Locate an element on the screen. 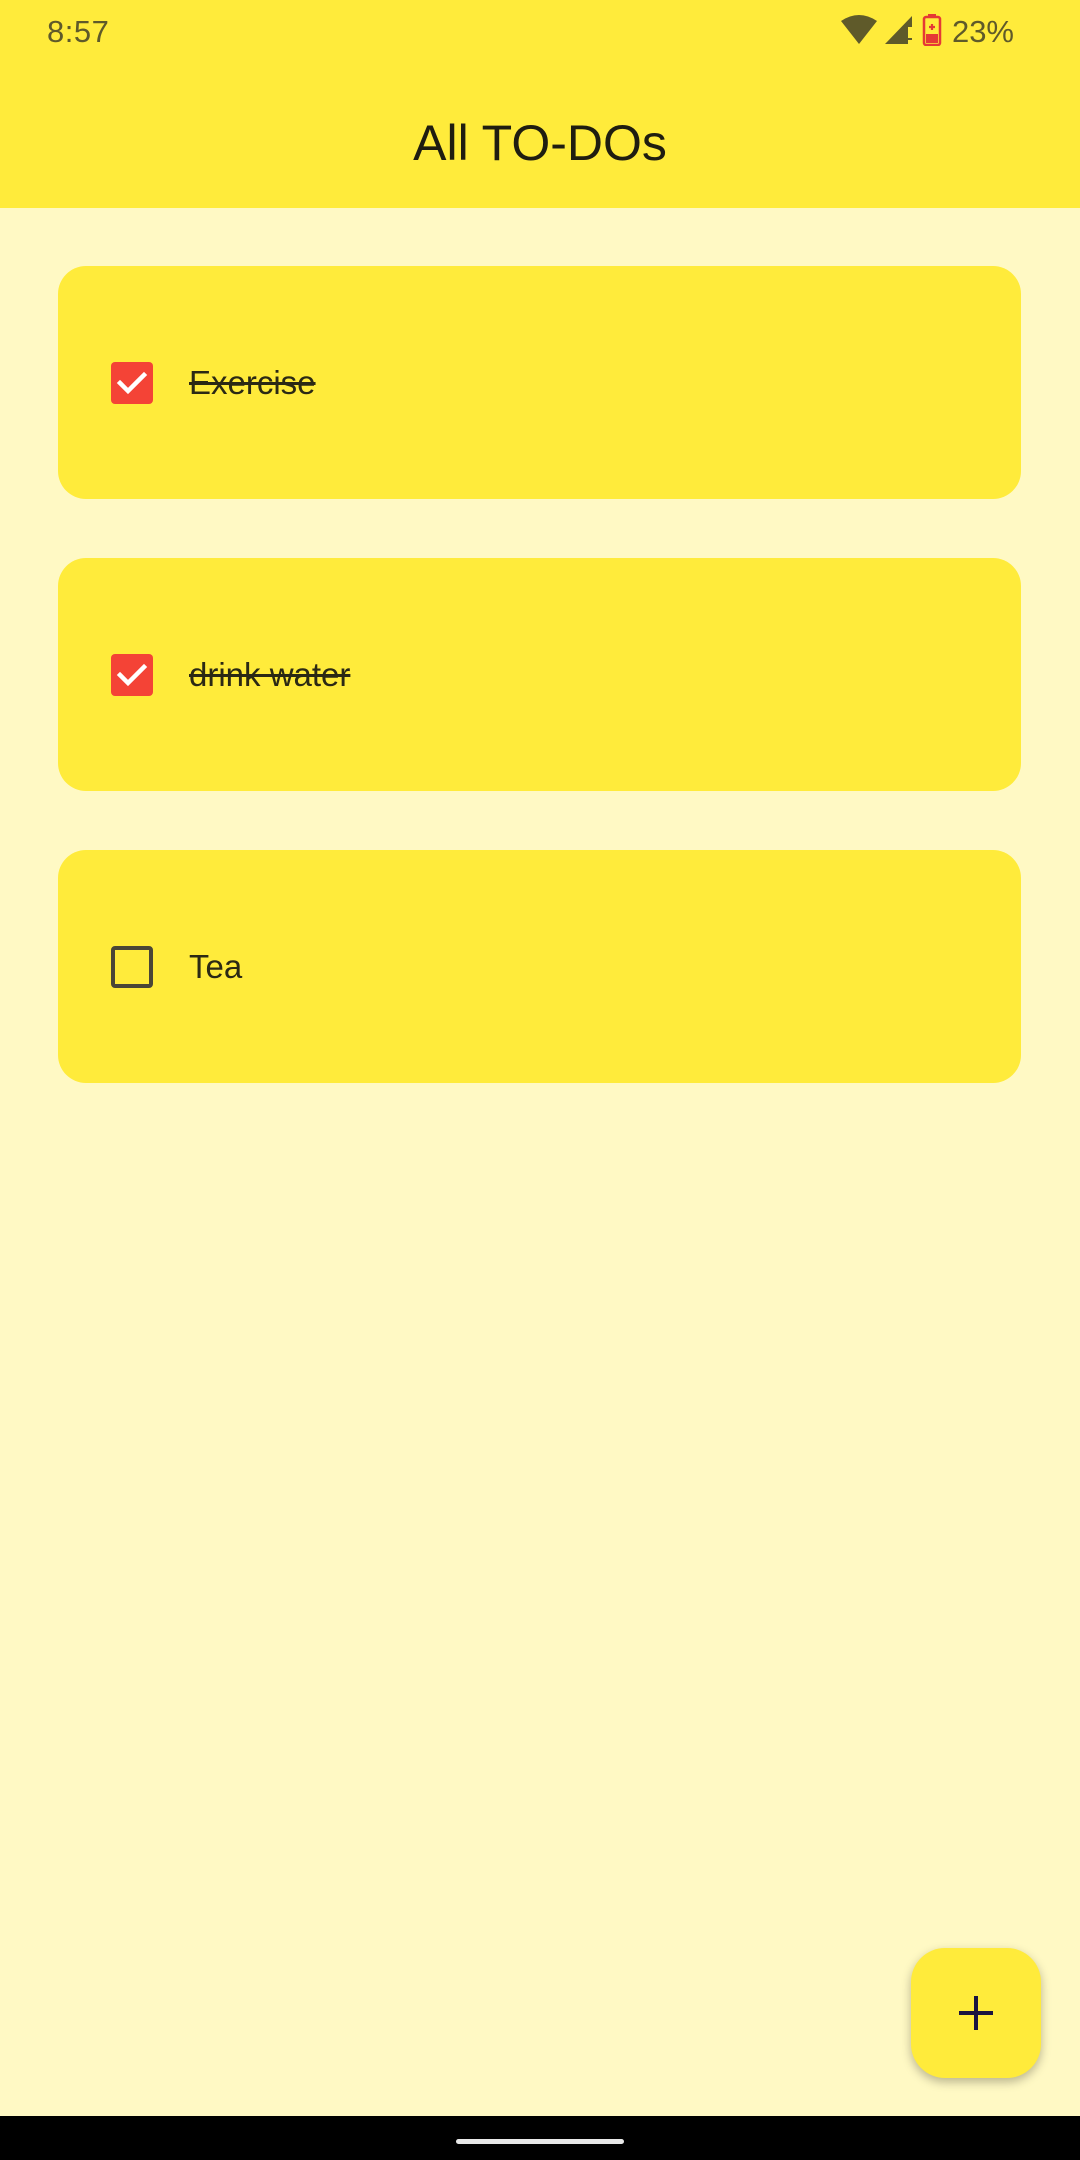 This screenshot has height=2160, width=1080. todo-card: Exercise is located at coordinates (539, 382).